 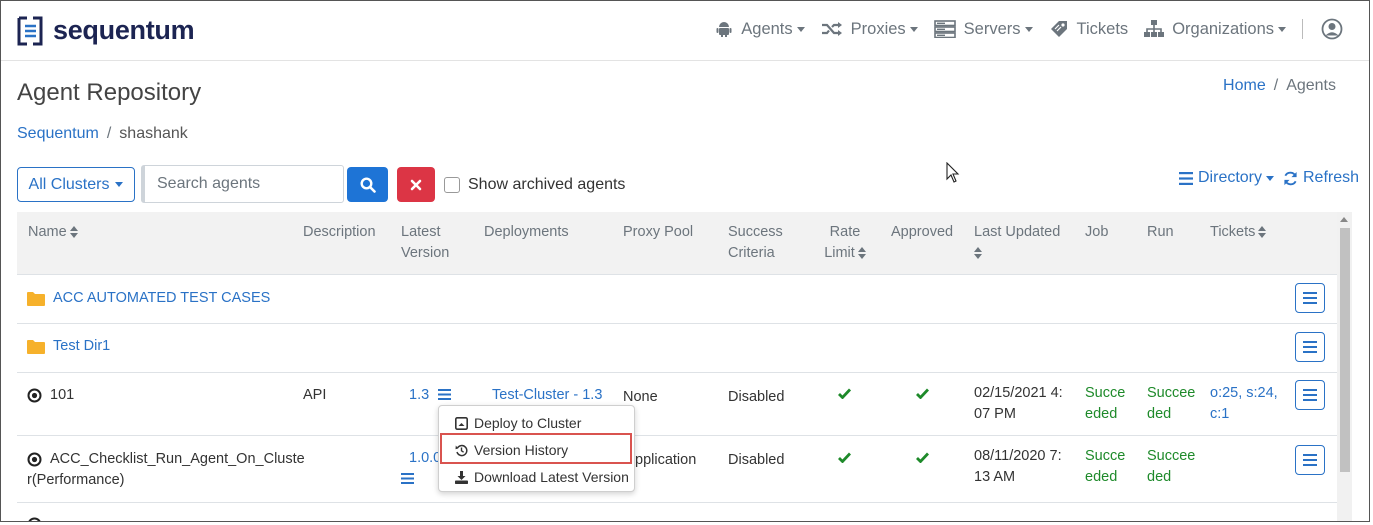 I want to click on column-approved: Approved, so click(x=922, y=232).